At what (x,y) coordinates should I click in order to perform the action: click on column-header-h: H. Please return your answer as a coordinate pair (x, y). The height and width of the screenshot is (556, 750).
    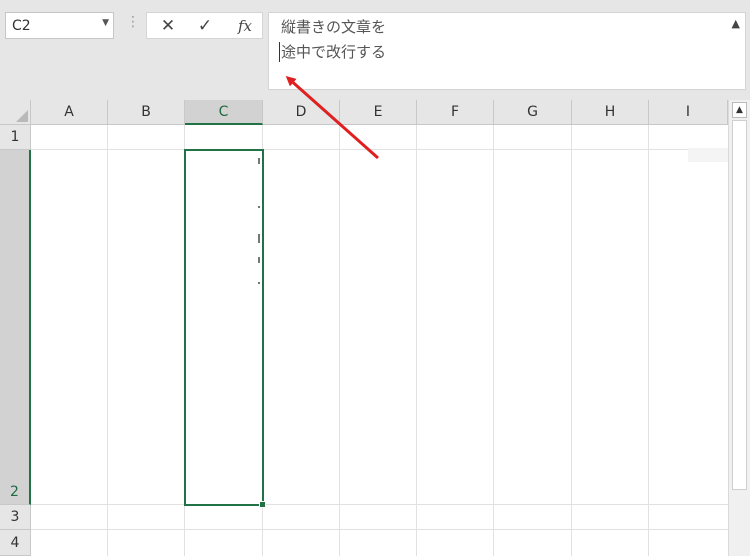
    Looking at the image, I should click on (610, 112).